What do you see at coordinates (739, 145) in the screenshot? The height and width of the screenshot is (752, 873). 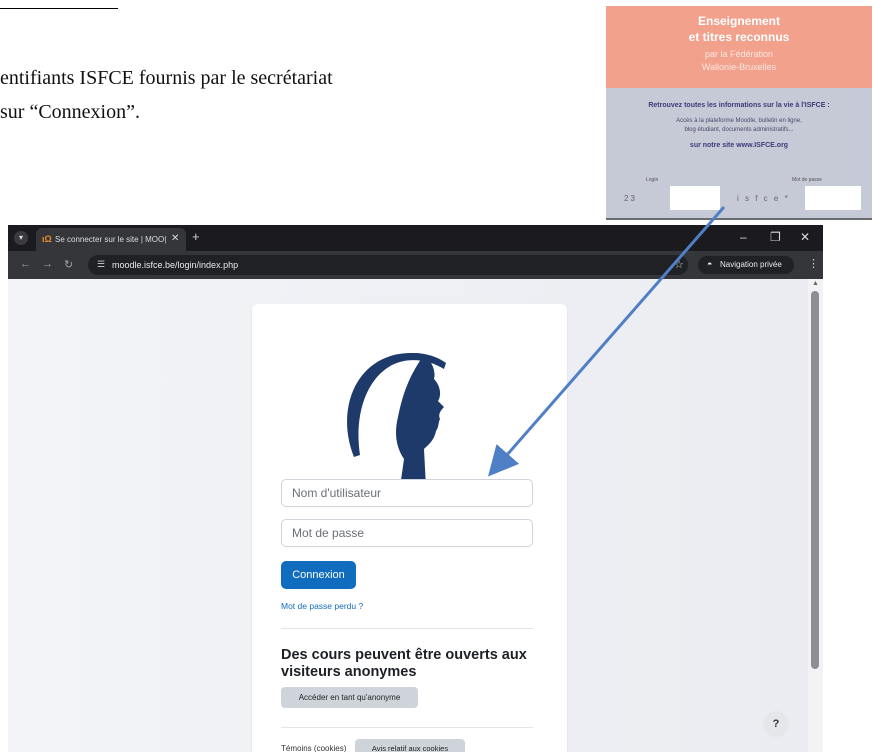 I see `flyer-website: sur notre site www.ISFCE.org` at bounding box center [739, 145].